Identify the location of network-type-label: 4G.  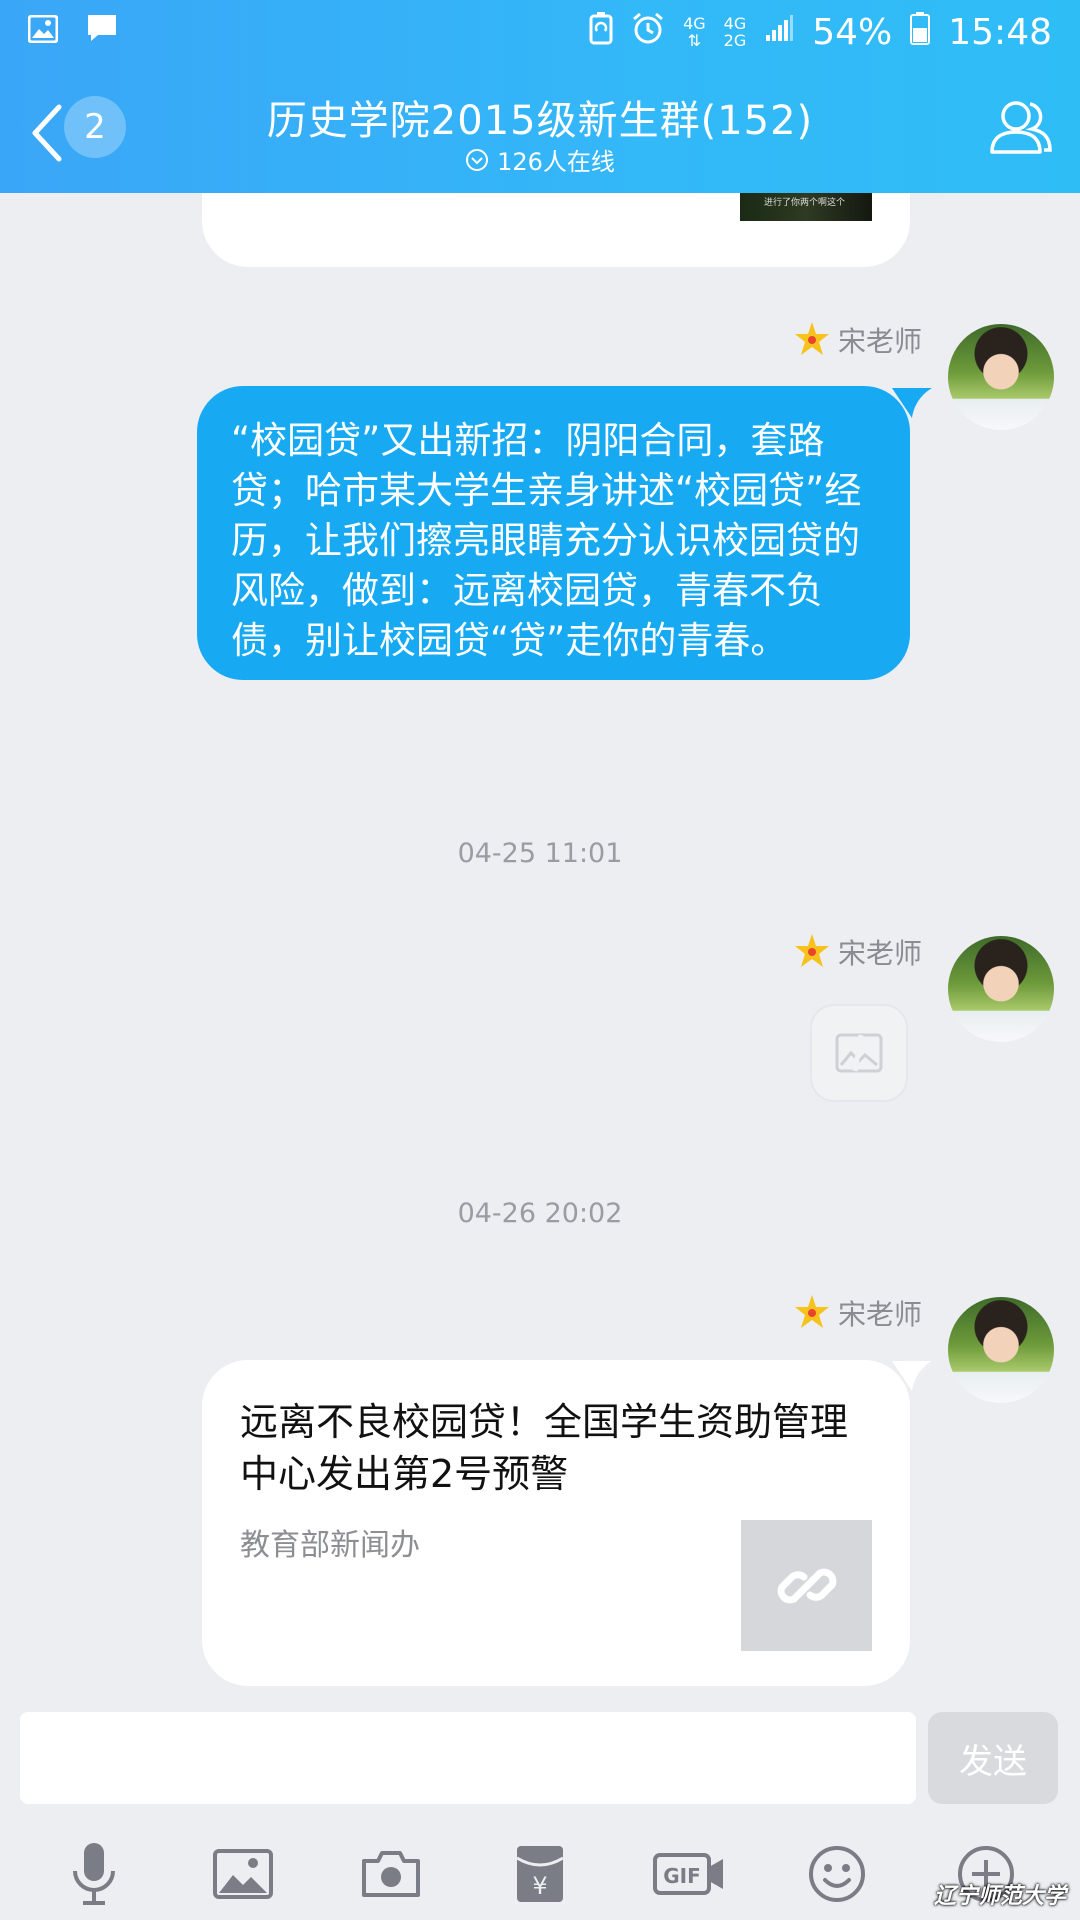
(694, 23).